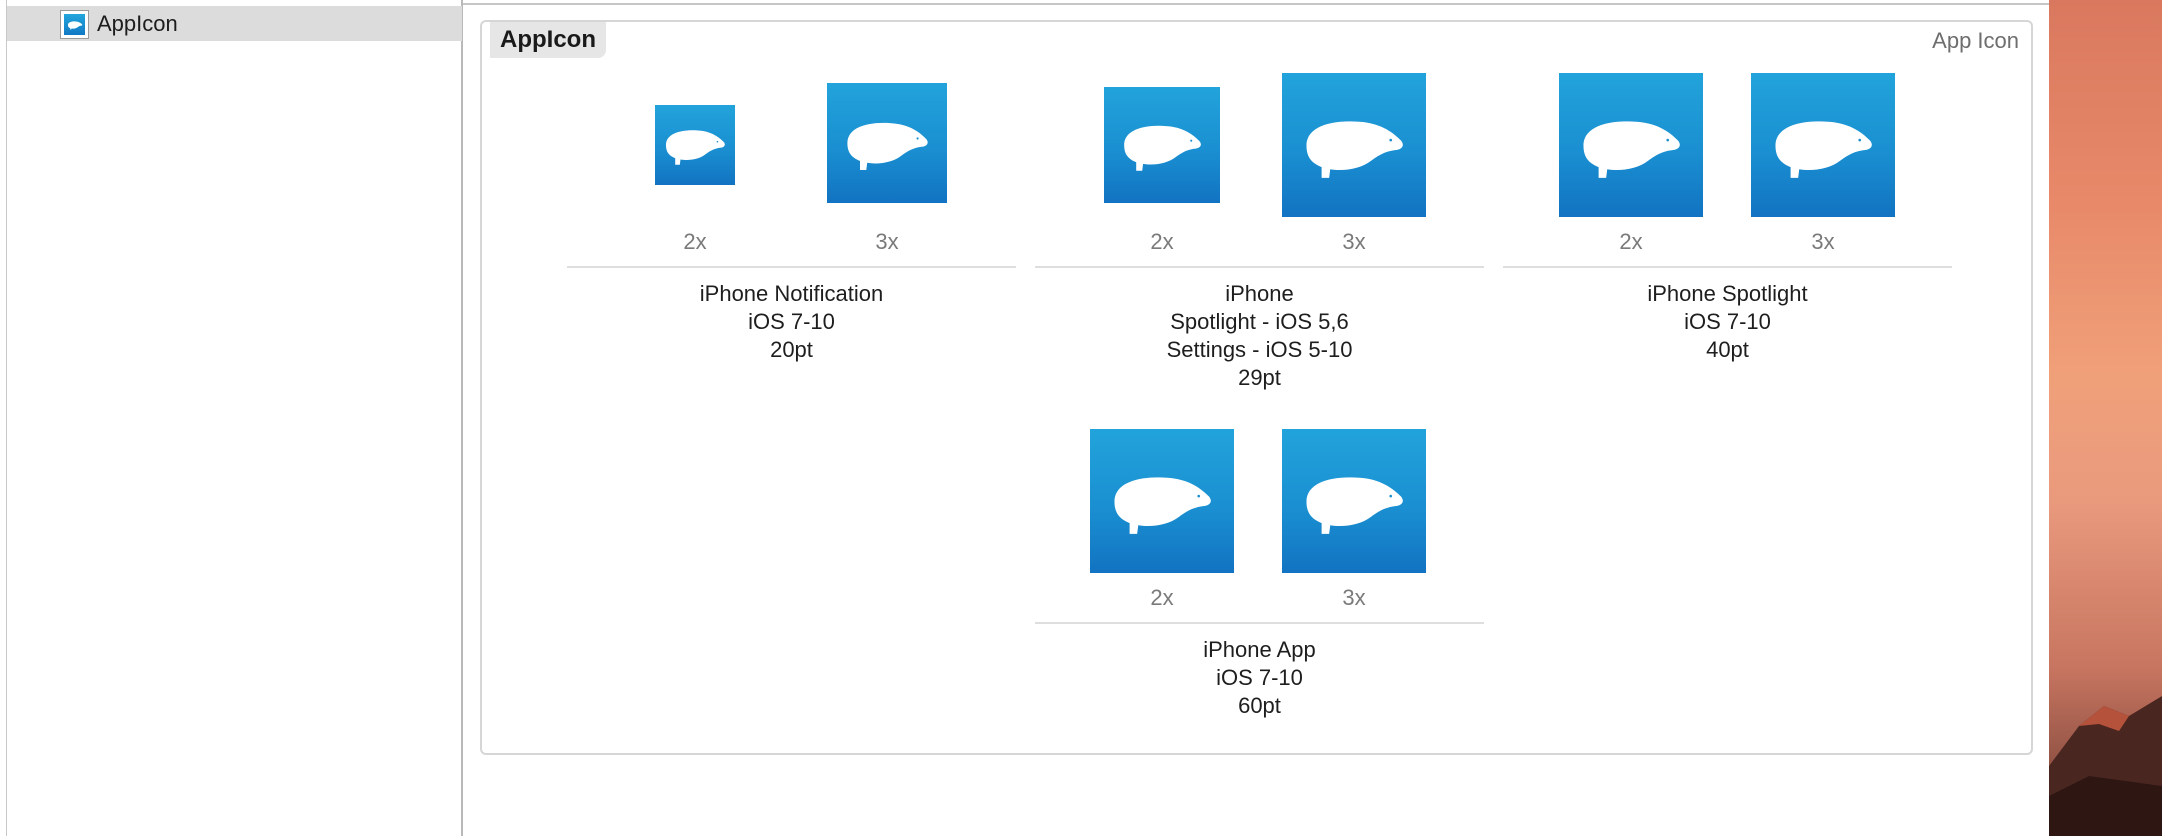  I want to click on app-icon-set-icon, so click(74, 24).